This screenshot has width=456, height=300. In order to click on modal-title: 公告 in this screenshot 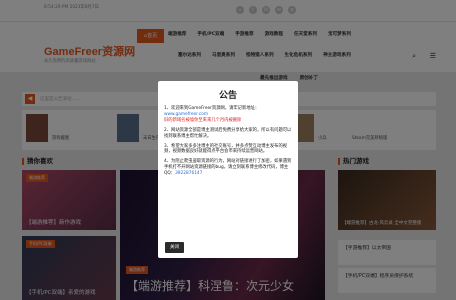, I will do `click(227, 96)`.